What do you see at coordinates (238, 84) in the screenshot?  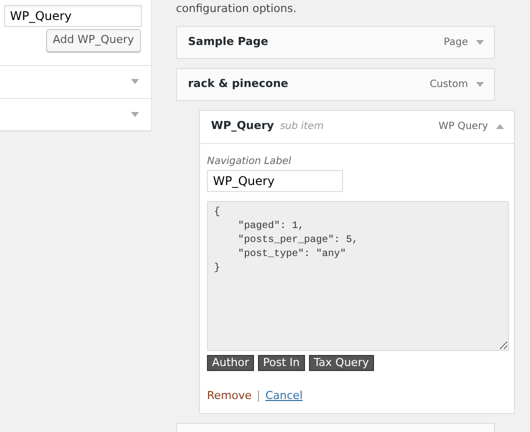 I see `menu-item-title: rack & pinecone` at bounding box center [238, 84].